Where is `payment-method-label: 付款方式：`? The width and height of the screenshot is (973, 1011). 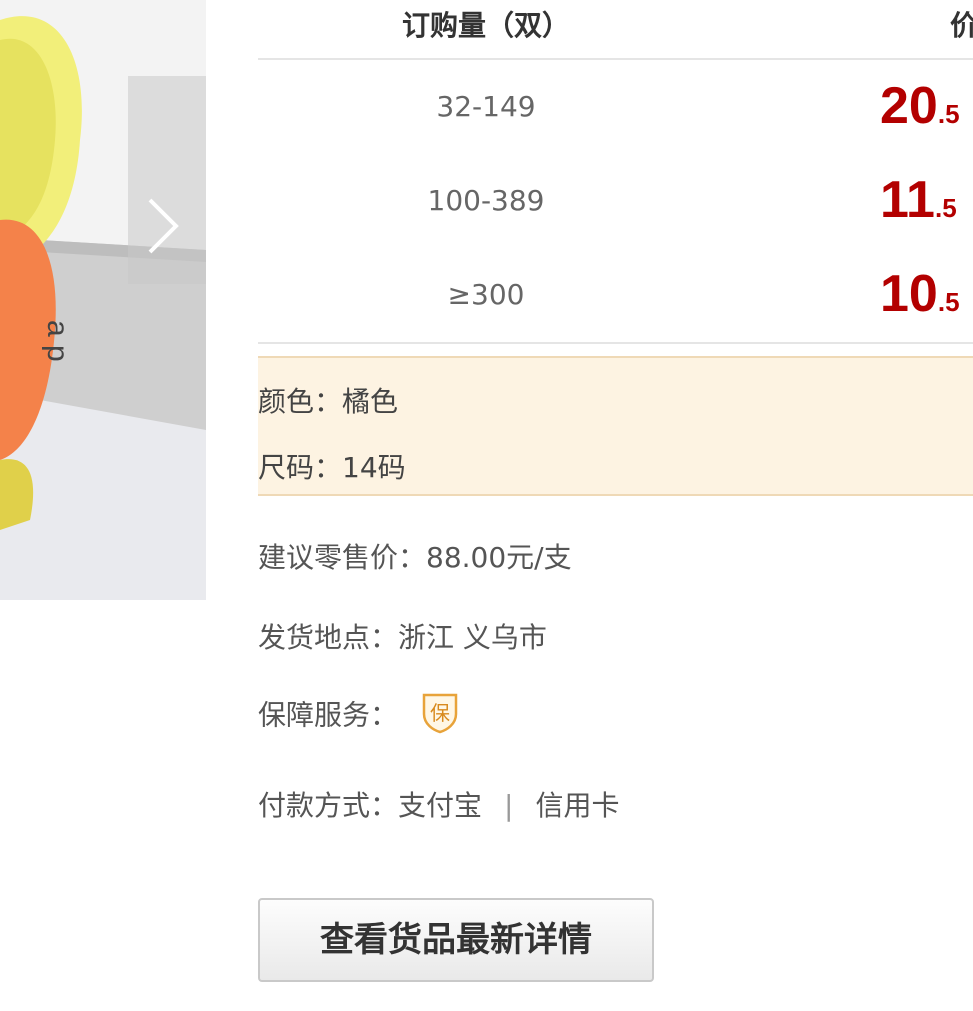
payment-method-label: 付款方式： is located at coordinates (328, 805).